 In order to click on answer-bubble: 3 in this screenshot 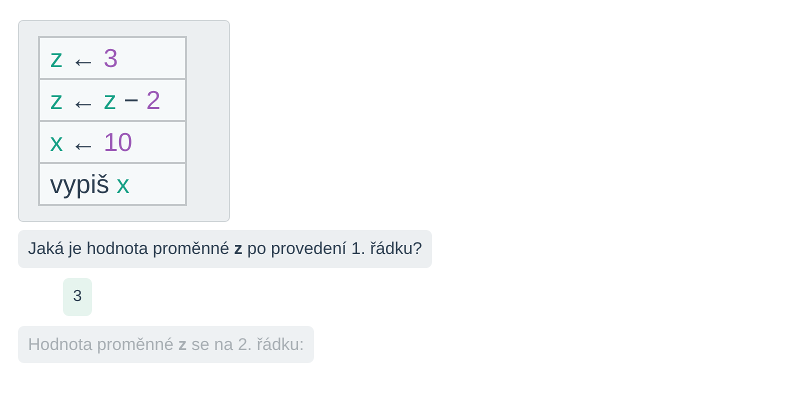, I will do `click(77, 297)`.